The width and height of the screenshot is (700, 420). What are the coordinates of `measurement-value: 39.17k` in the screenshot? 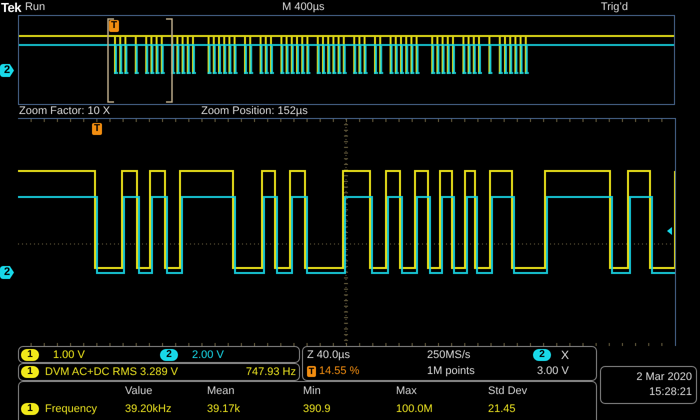 It's located at (224, 409).